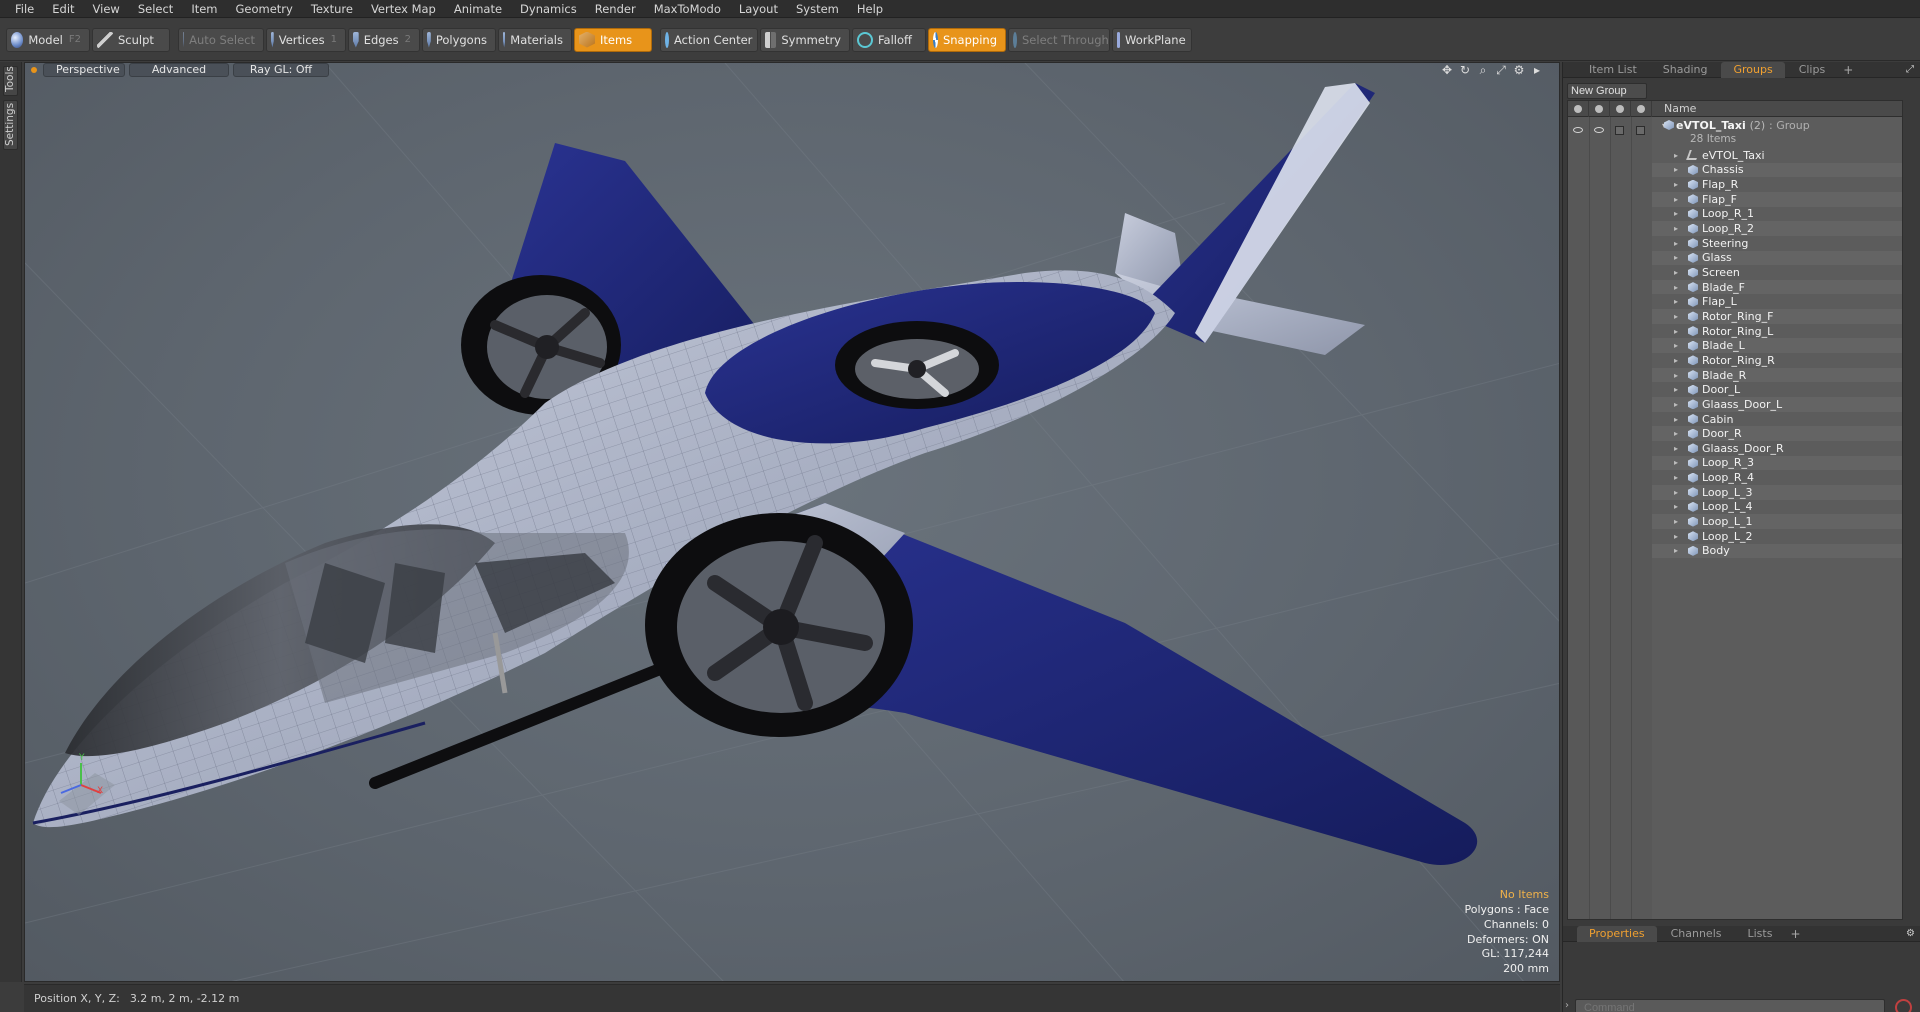  Describe the element at coordinates (1753, 69) in the screenshot. I see `tab-groups: Groups` at that location.